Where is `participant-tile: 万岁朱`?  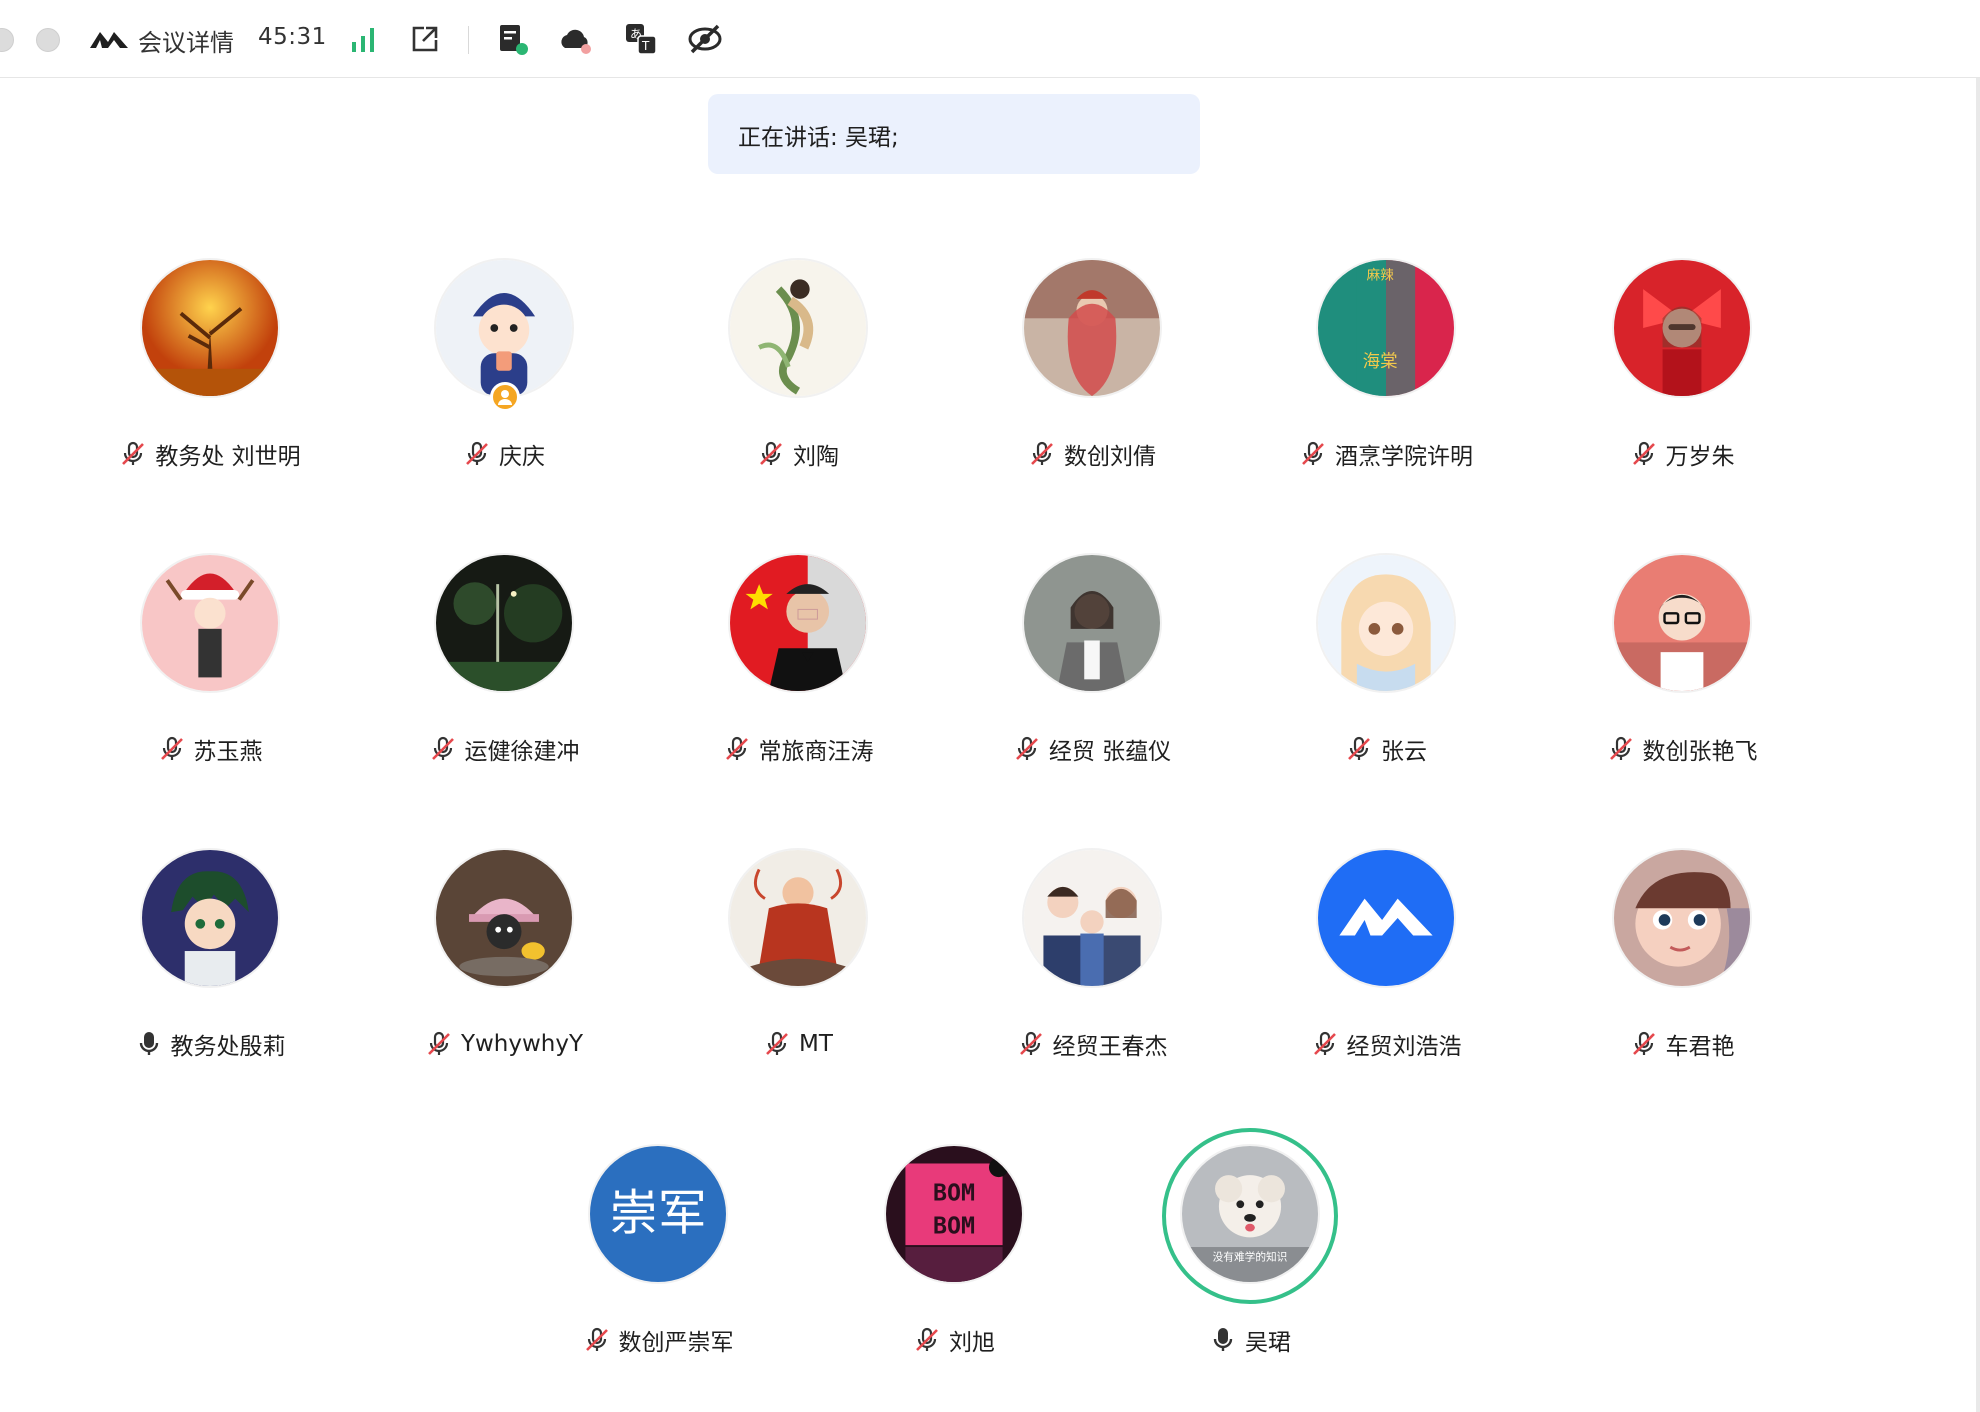 participant-tile: 万岁朱 is located at coordinates (1682, 368).